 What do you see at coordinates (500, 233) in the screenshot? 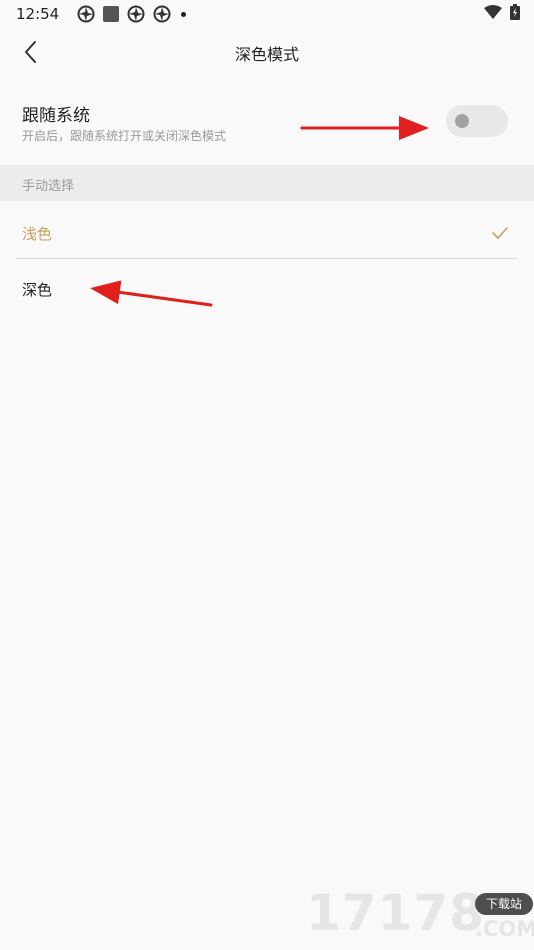
I see `check-icon` at bounding box center [500, 233].